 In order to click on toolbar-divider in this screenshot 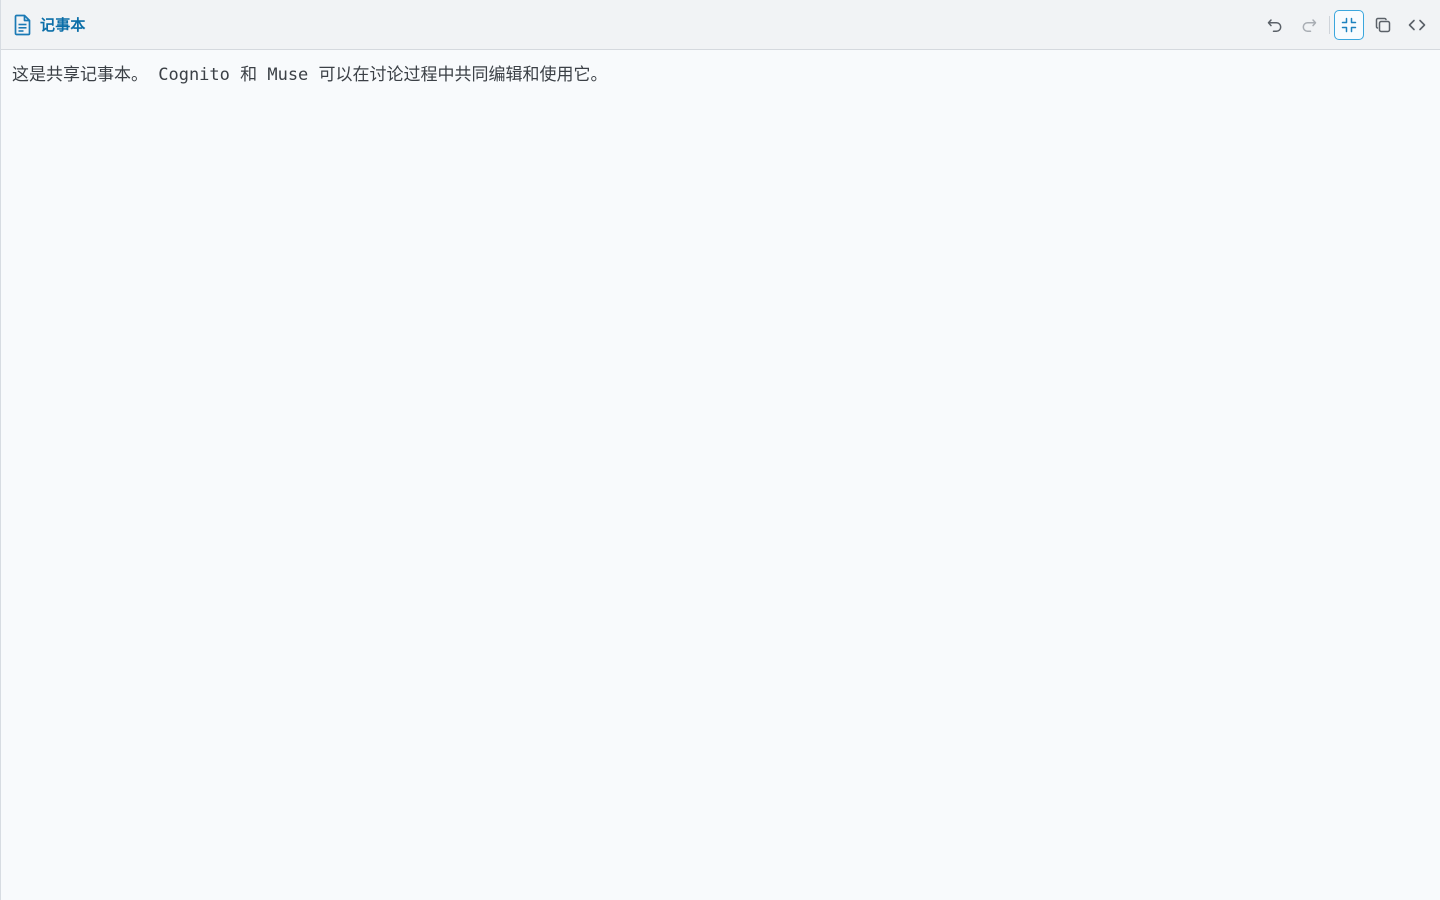, I will do `click(1329, 25)`.